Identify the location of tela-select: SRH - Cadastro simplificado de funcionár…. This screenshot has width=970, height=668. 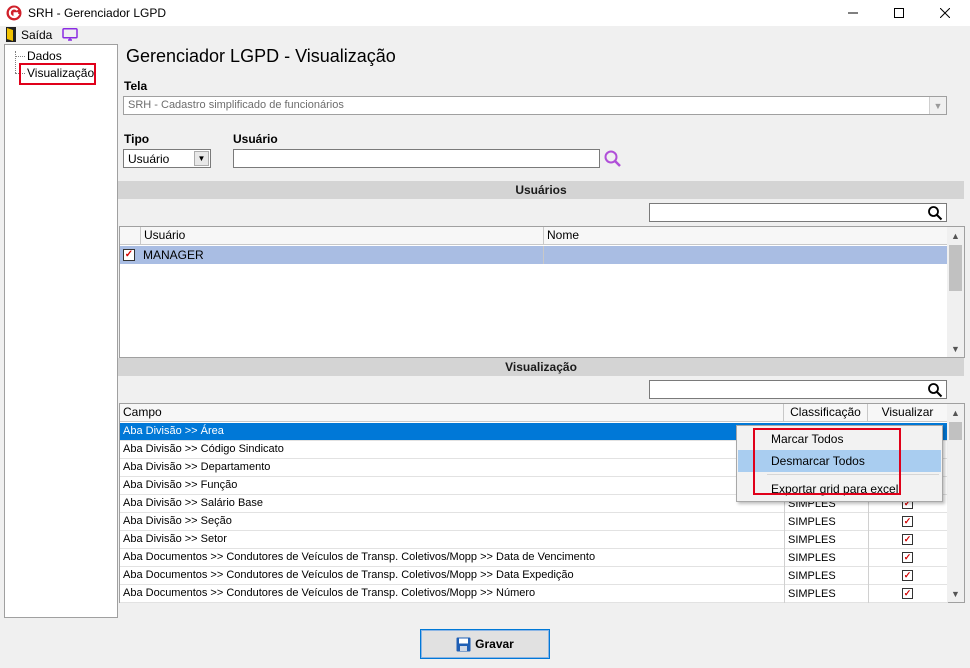
(535, 105).